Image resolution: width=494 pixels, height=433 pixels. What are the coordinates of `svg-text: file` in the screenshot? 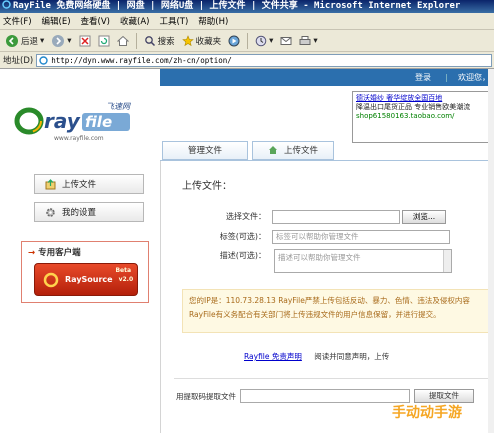 It's located at (98, 122).